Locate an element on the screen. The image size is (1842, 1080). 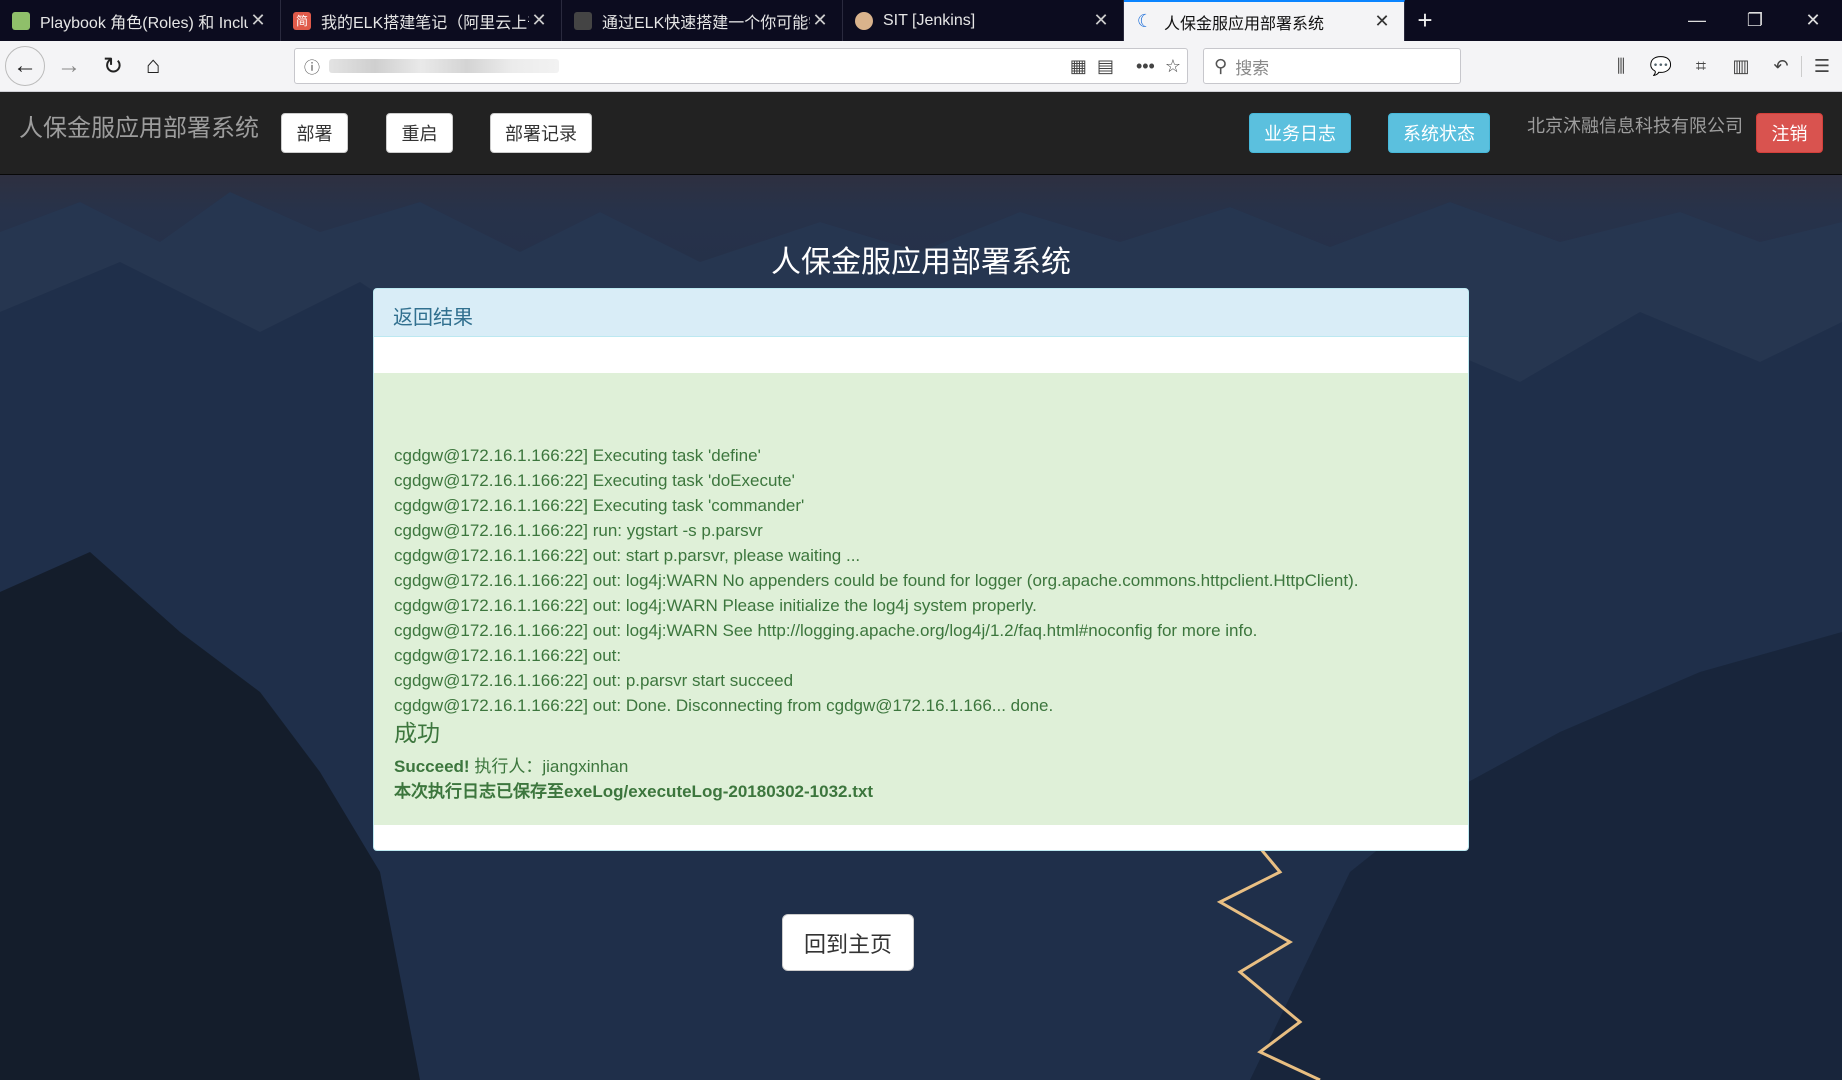
new-tab-icon: + is located at coordinates (1425, 20).